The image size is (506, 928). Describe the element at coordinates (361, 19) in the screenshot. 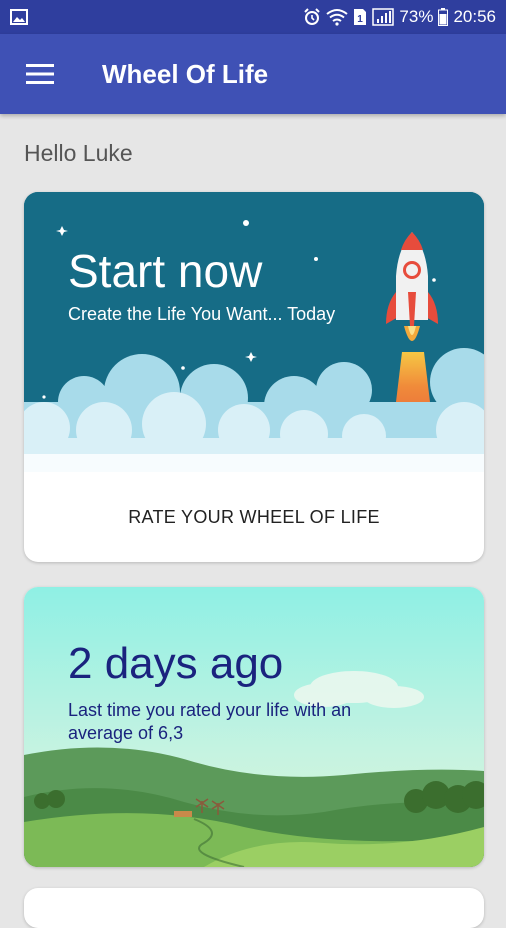

I see `svg-text: 1` at that location.